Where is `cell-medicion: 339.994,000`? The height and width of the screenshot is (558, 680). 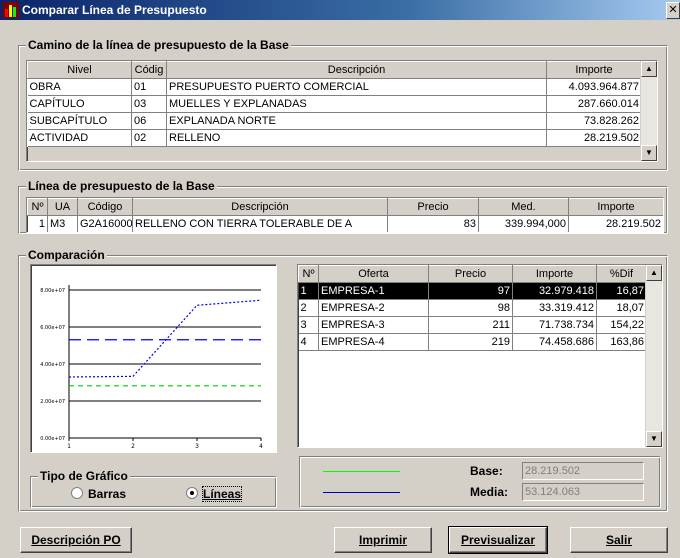 cell-medicion: 339.994,000 is located at coordinates (523, 223).